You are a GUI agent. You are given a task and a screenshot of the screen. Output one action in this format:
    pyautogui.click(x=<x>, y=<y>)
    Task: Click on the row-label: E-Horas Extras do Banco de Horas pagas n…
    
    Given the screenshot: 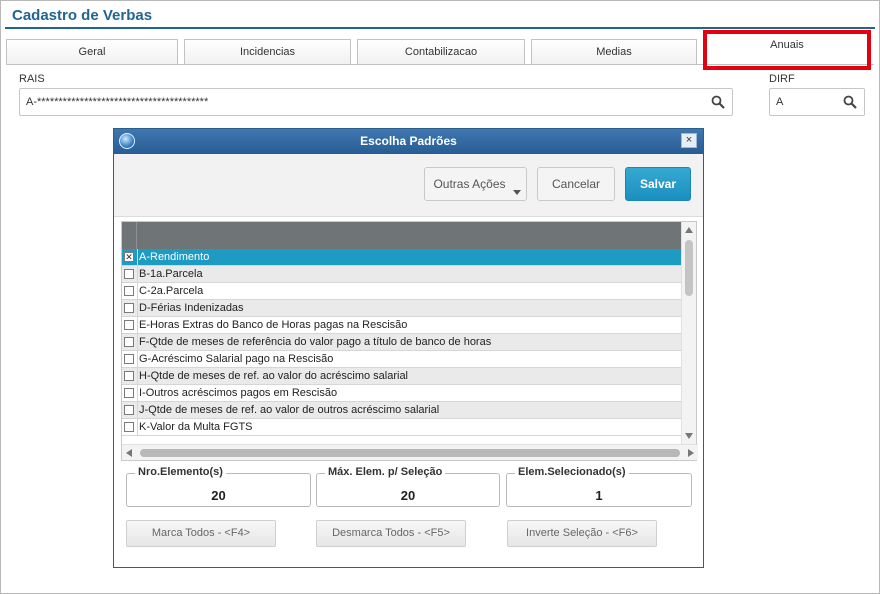 What is the action you would take?
    pyautogui.click(x=273, y=325)
    